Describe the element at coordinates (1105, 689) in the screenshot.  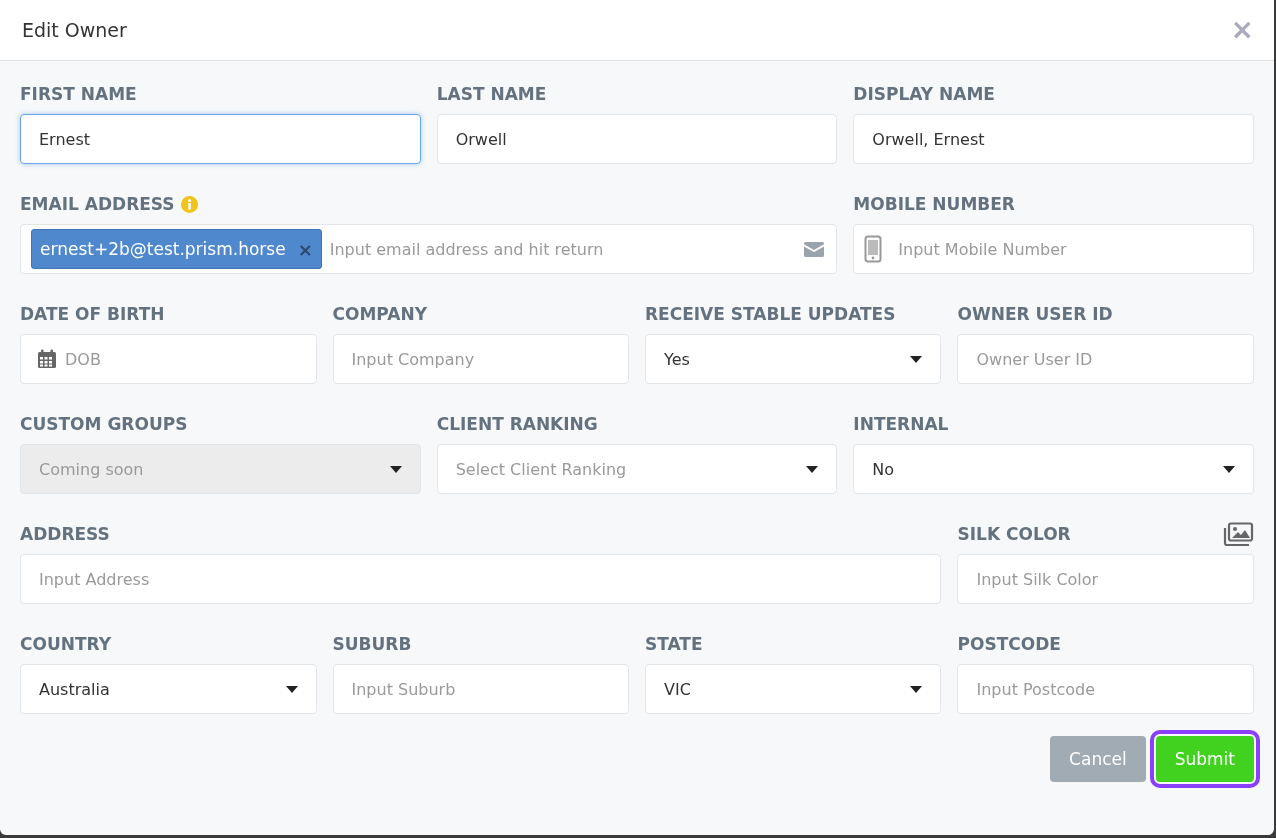
I see `text-input-field: Input Postcode` at that location.